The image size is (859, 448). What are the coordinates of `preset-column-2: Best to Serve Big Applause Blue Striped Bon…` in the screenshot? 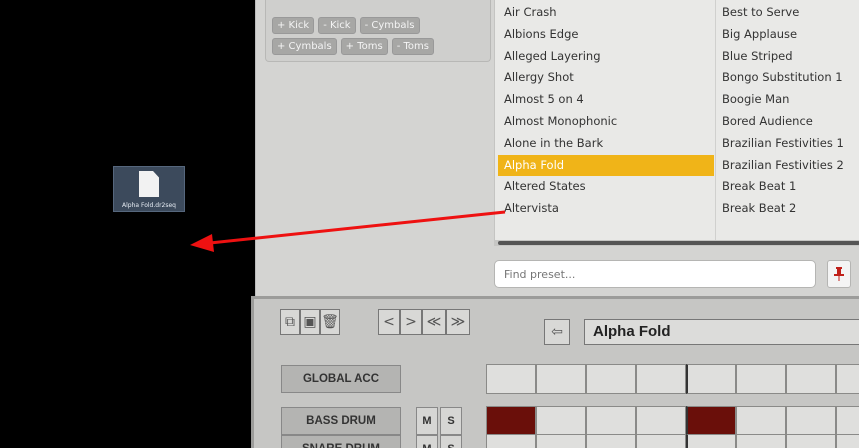 It's located at (787, 120).